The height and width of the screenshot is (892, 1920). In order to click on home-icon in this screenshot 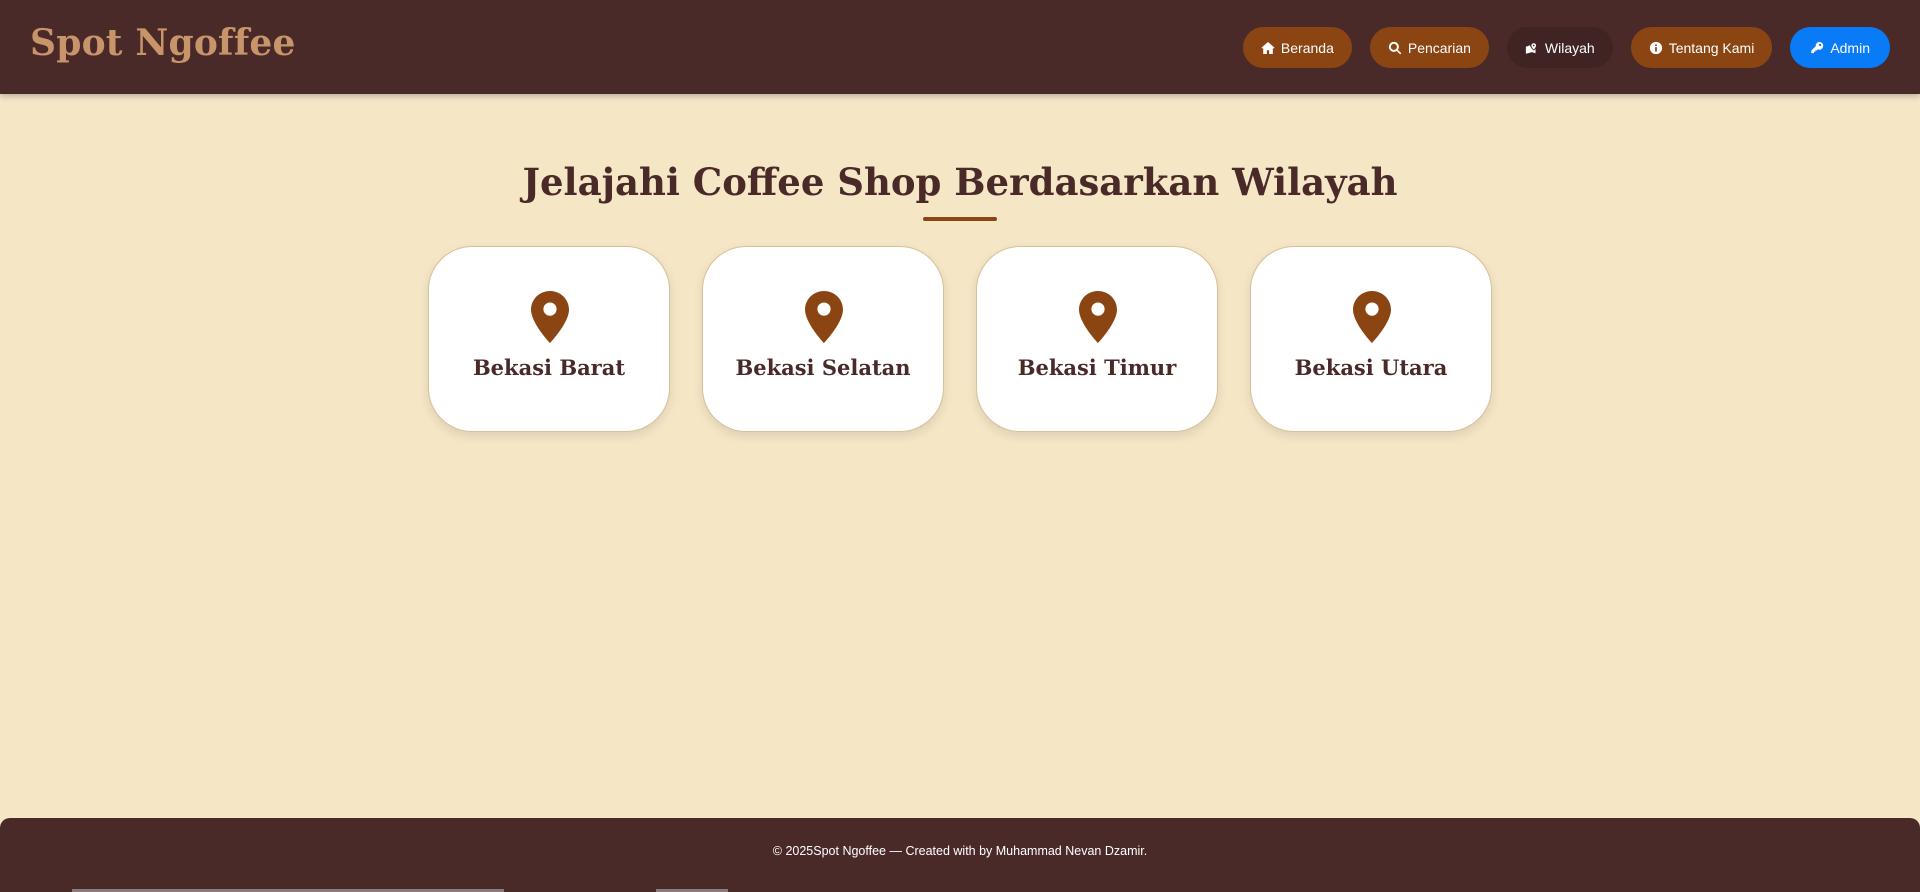, I will do `click(1268, 47)`.